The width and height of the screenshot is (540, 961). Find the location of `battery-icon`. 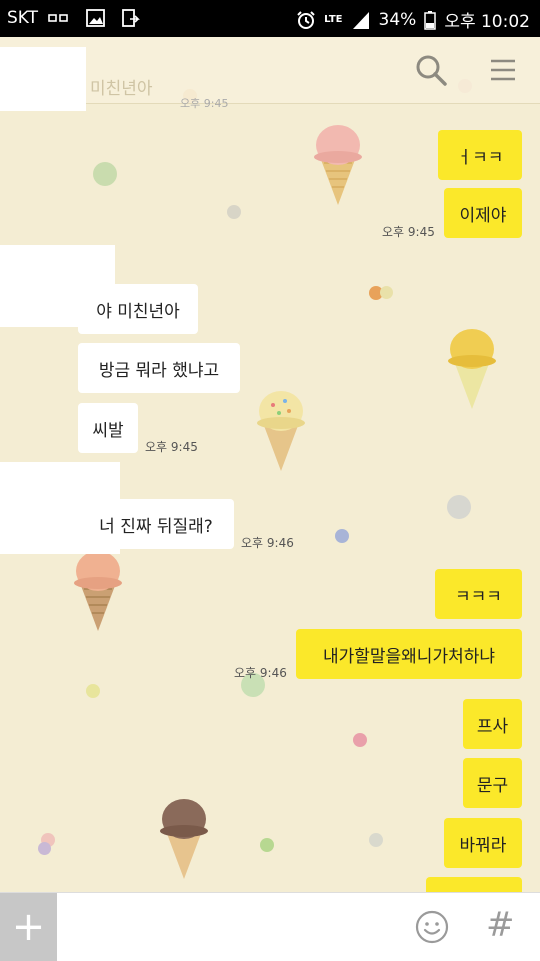

battery-icon is located at coordinates (430, 20).